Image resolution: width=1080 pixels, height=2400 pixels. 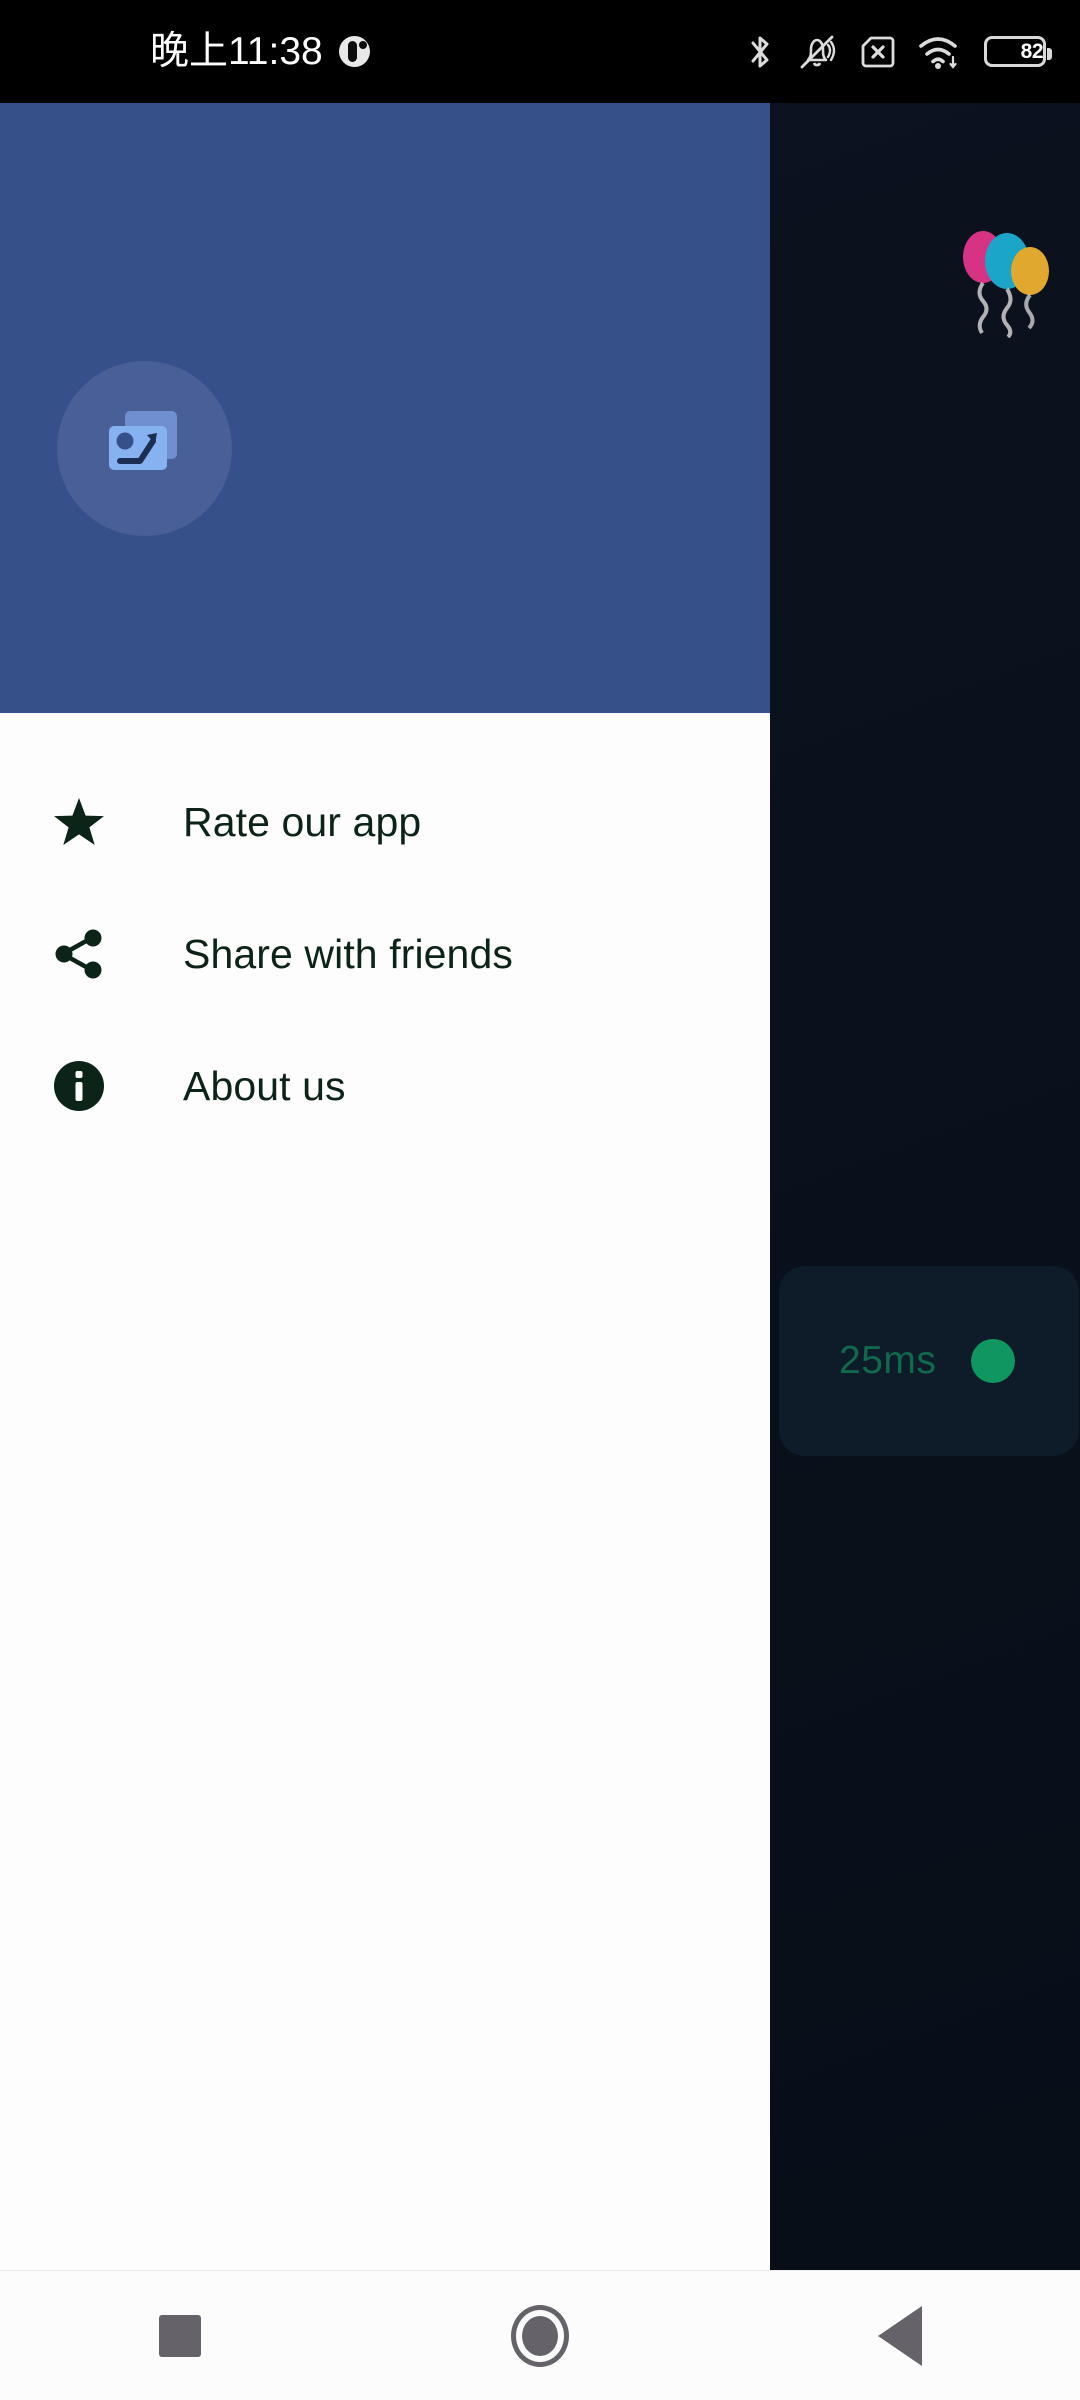 I want to click on drawer-menu: Rate our app Share with friends About us, so click(x=385, y=932).